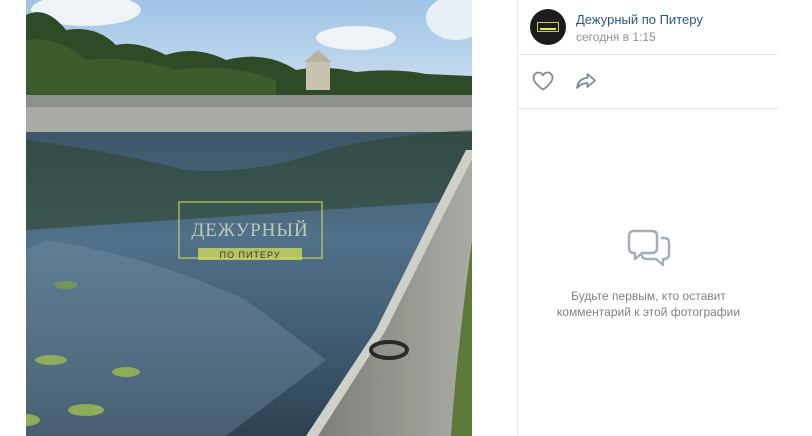 This screenshot has height=436, width=812. I want to click on watermark-title: ДЕЖУРНЫЙ, so click(249, 230).